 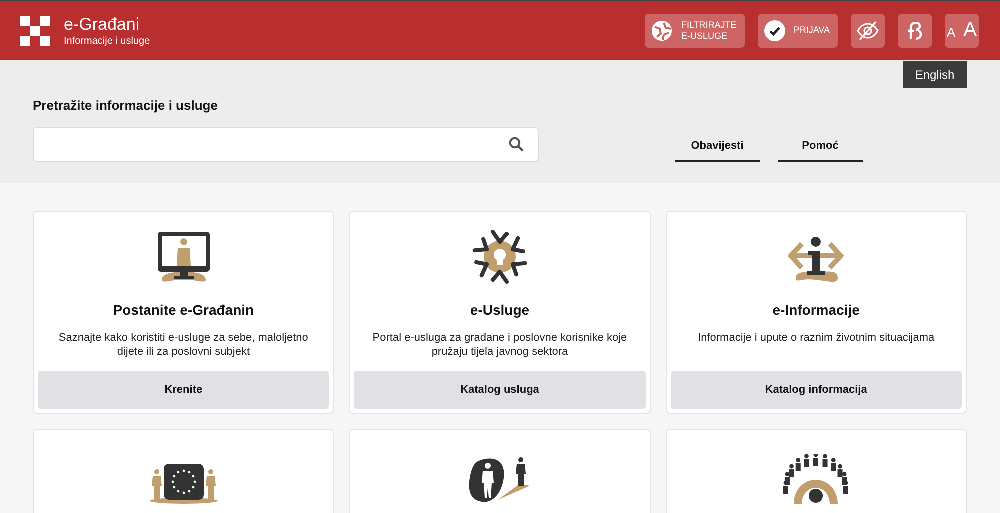 What do you see at coordinates (107, 41) in the screenshot?
I see `site-subtitle: Informacije i usluge` at bounding box center [107, 41].